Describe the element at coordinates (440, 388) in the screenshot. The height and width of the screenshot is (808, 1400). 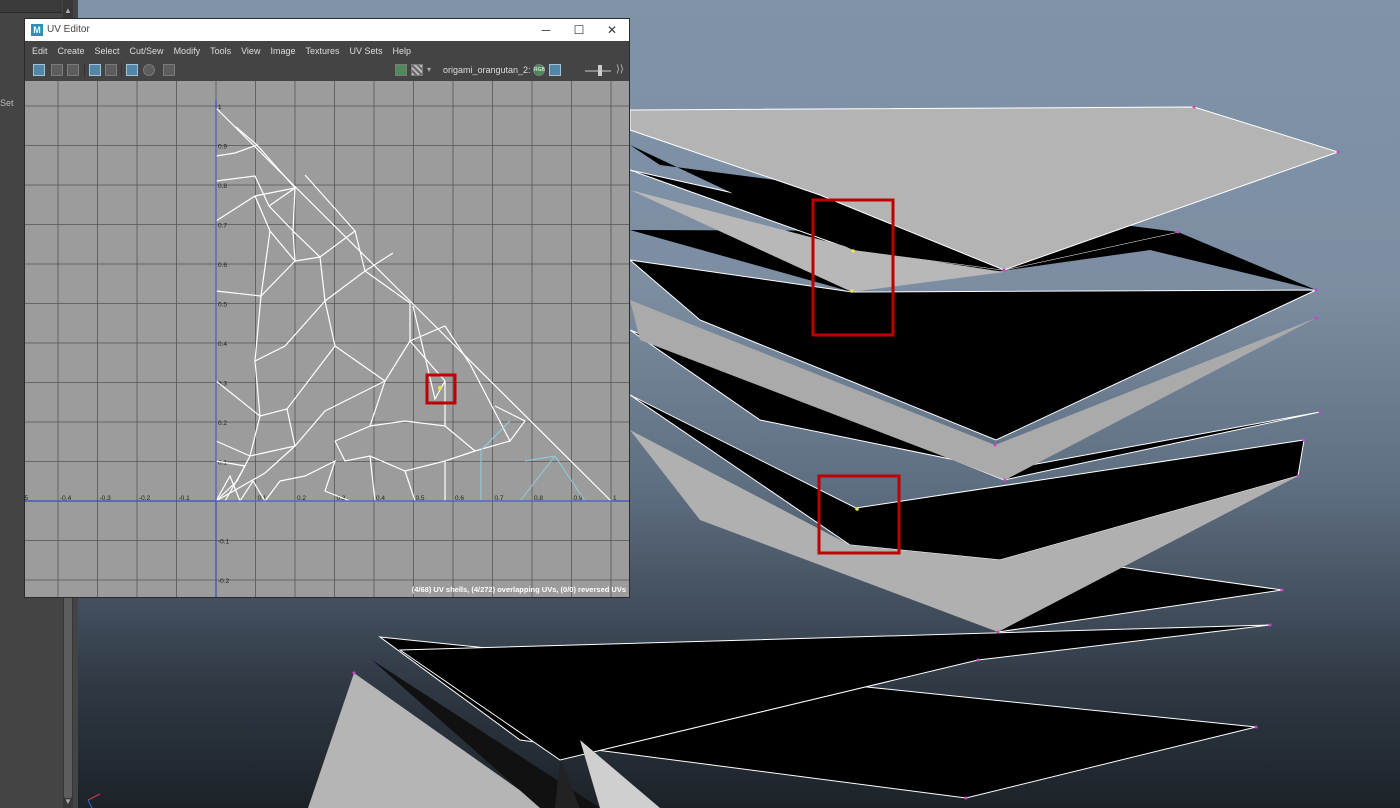
I see `selected-uv-point` at that location.